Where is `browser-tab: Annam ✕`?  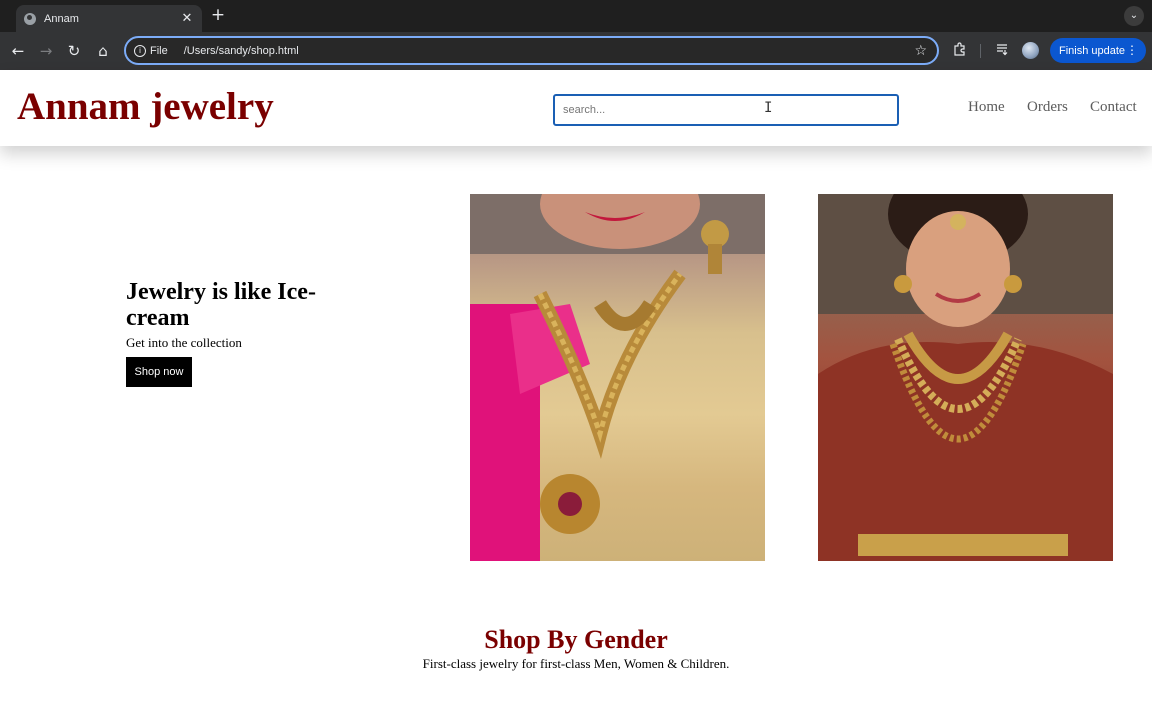
browser-tab: Annam ✕ is located at coordinates (109, 18).